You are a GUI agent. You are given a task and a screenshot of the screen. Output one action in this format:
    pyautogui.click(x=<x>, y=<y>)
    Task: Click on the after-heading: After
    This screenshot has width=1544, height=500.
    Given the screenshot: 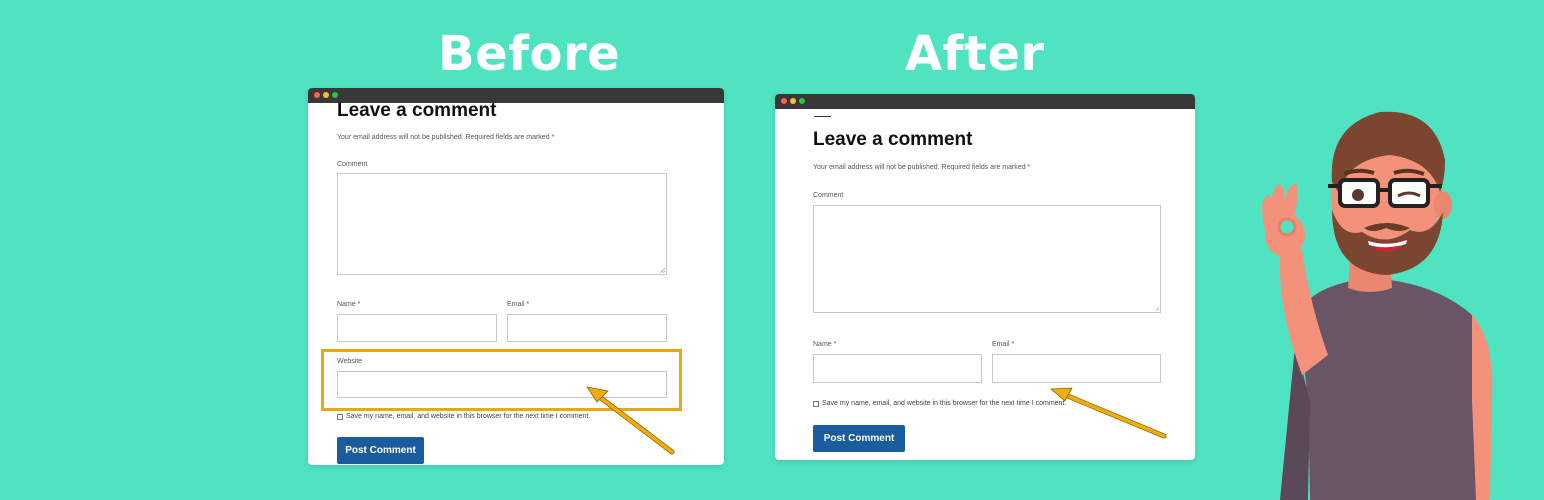 What is the action you would take?
    pyautogui.click(x=975, y=54)
    